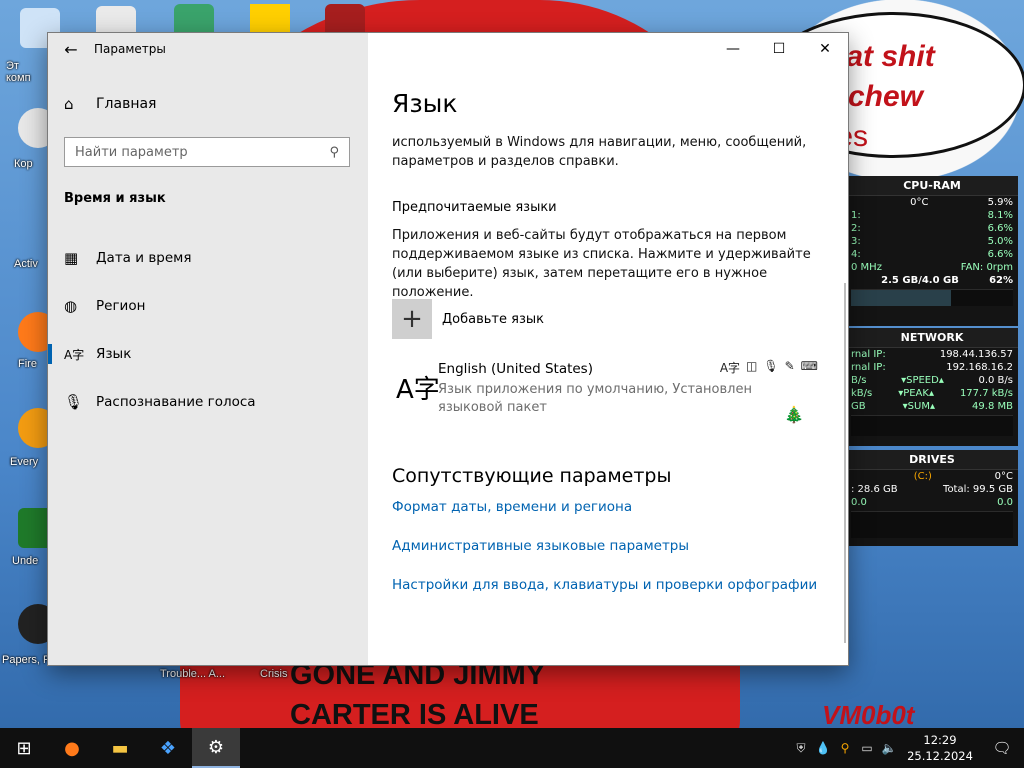 The image size is (1024, 768). I want to click on drive-activity-row: 0.0 0.0, so click(932, 502).